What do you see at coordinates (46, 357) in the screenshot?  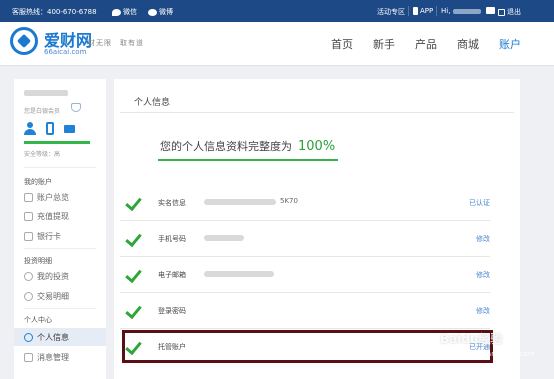 I see `sidebar-item-message-management: 消息管理` at bounding box center [46, 357].